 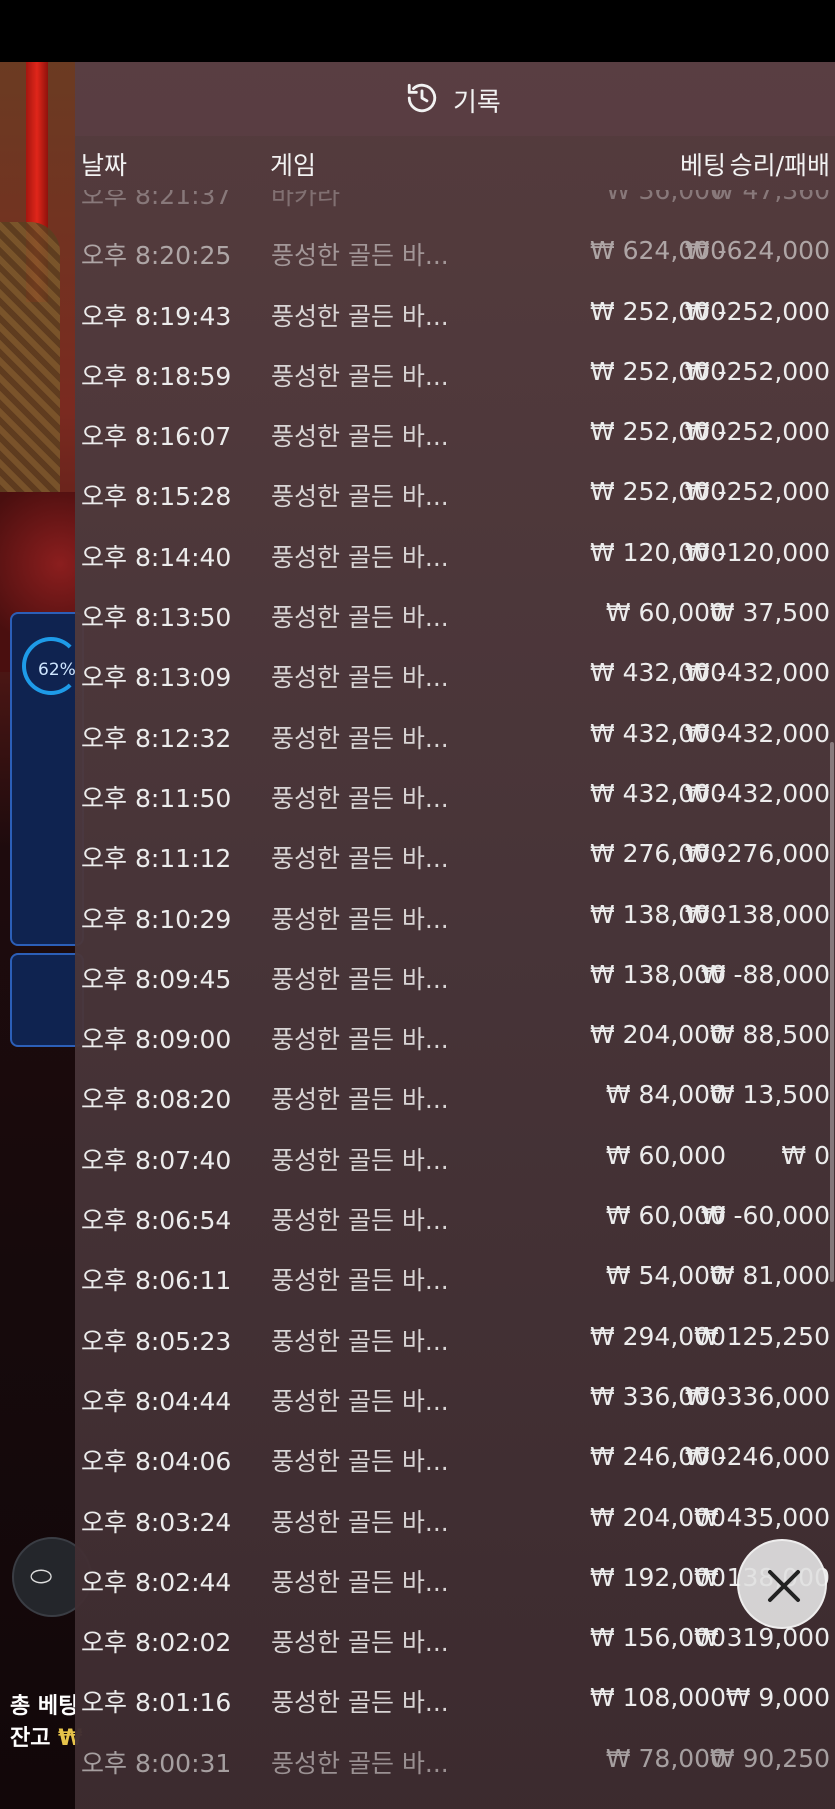 What do you see at coordinates (455, 1217) in the screenshot?
I see `history-row: 오후 8:06:54 풍성한 골든 바... ₩ 60,000 ₩ -60,000` at bounding box center [455, 1217].